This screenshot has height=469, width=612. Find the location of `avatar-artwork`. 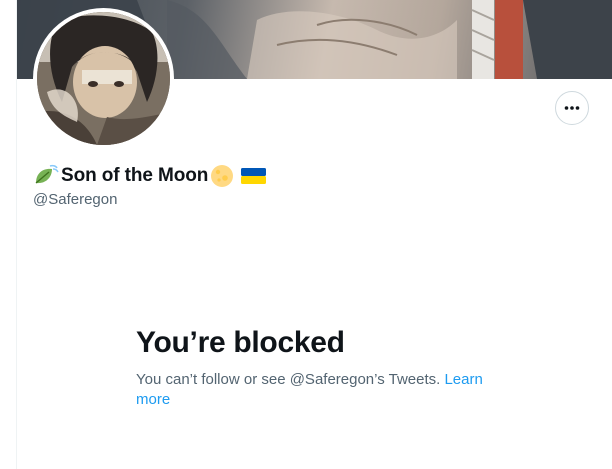

avatar-artwork is located at coordinates (103, 78).